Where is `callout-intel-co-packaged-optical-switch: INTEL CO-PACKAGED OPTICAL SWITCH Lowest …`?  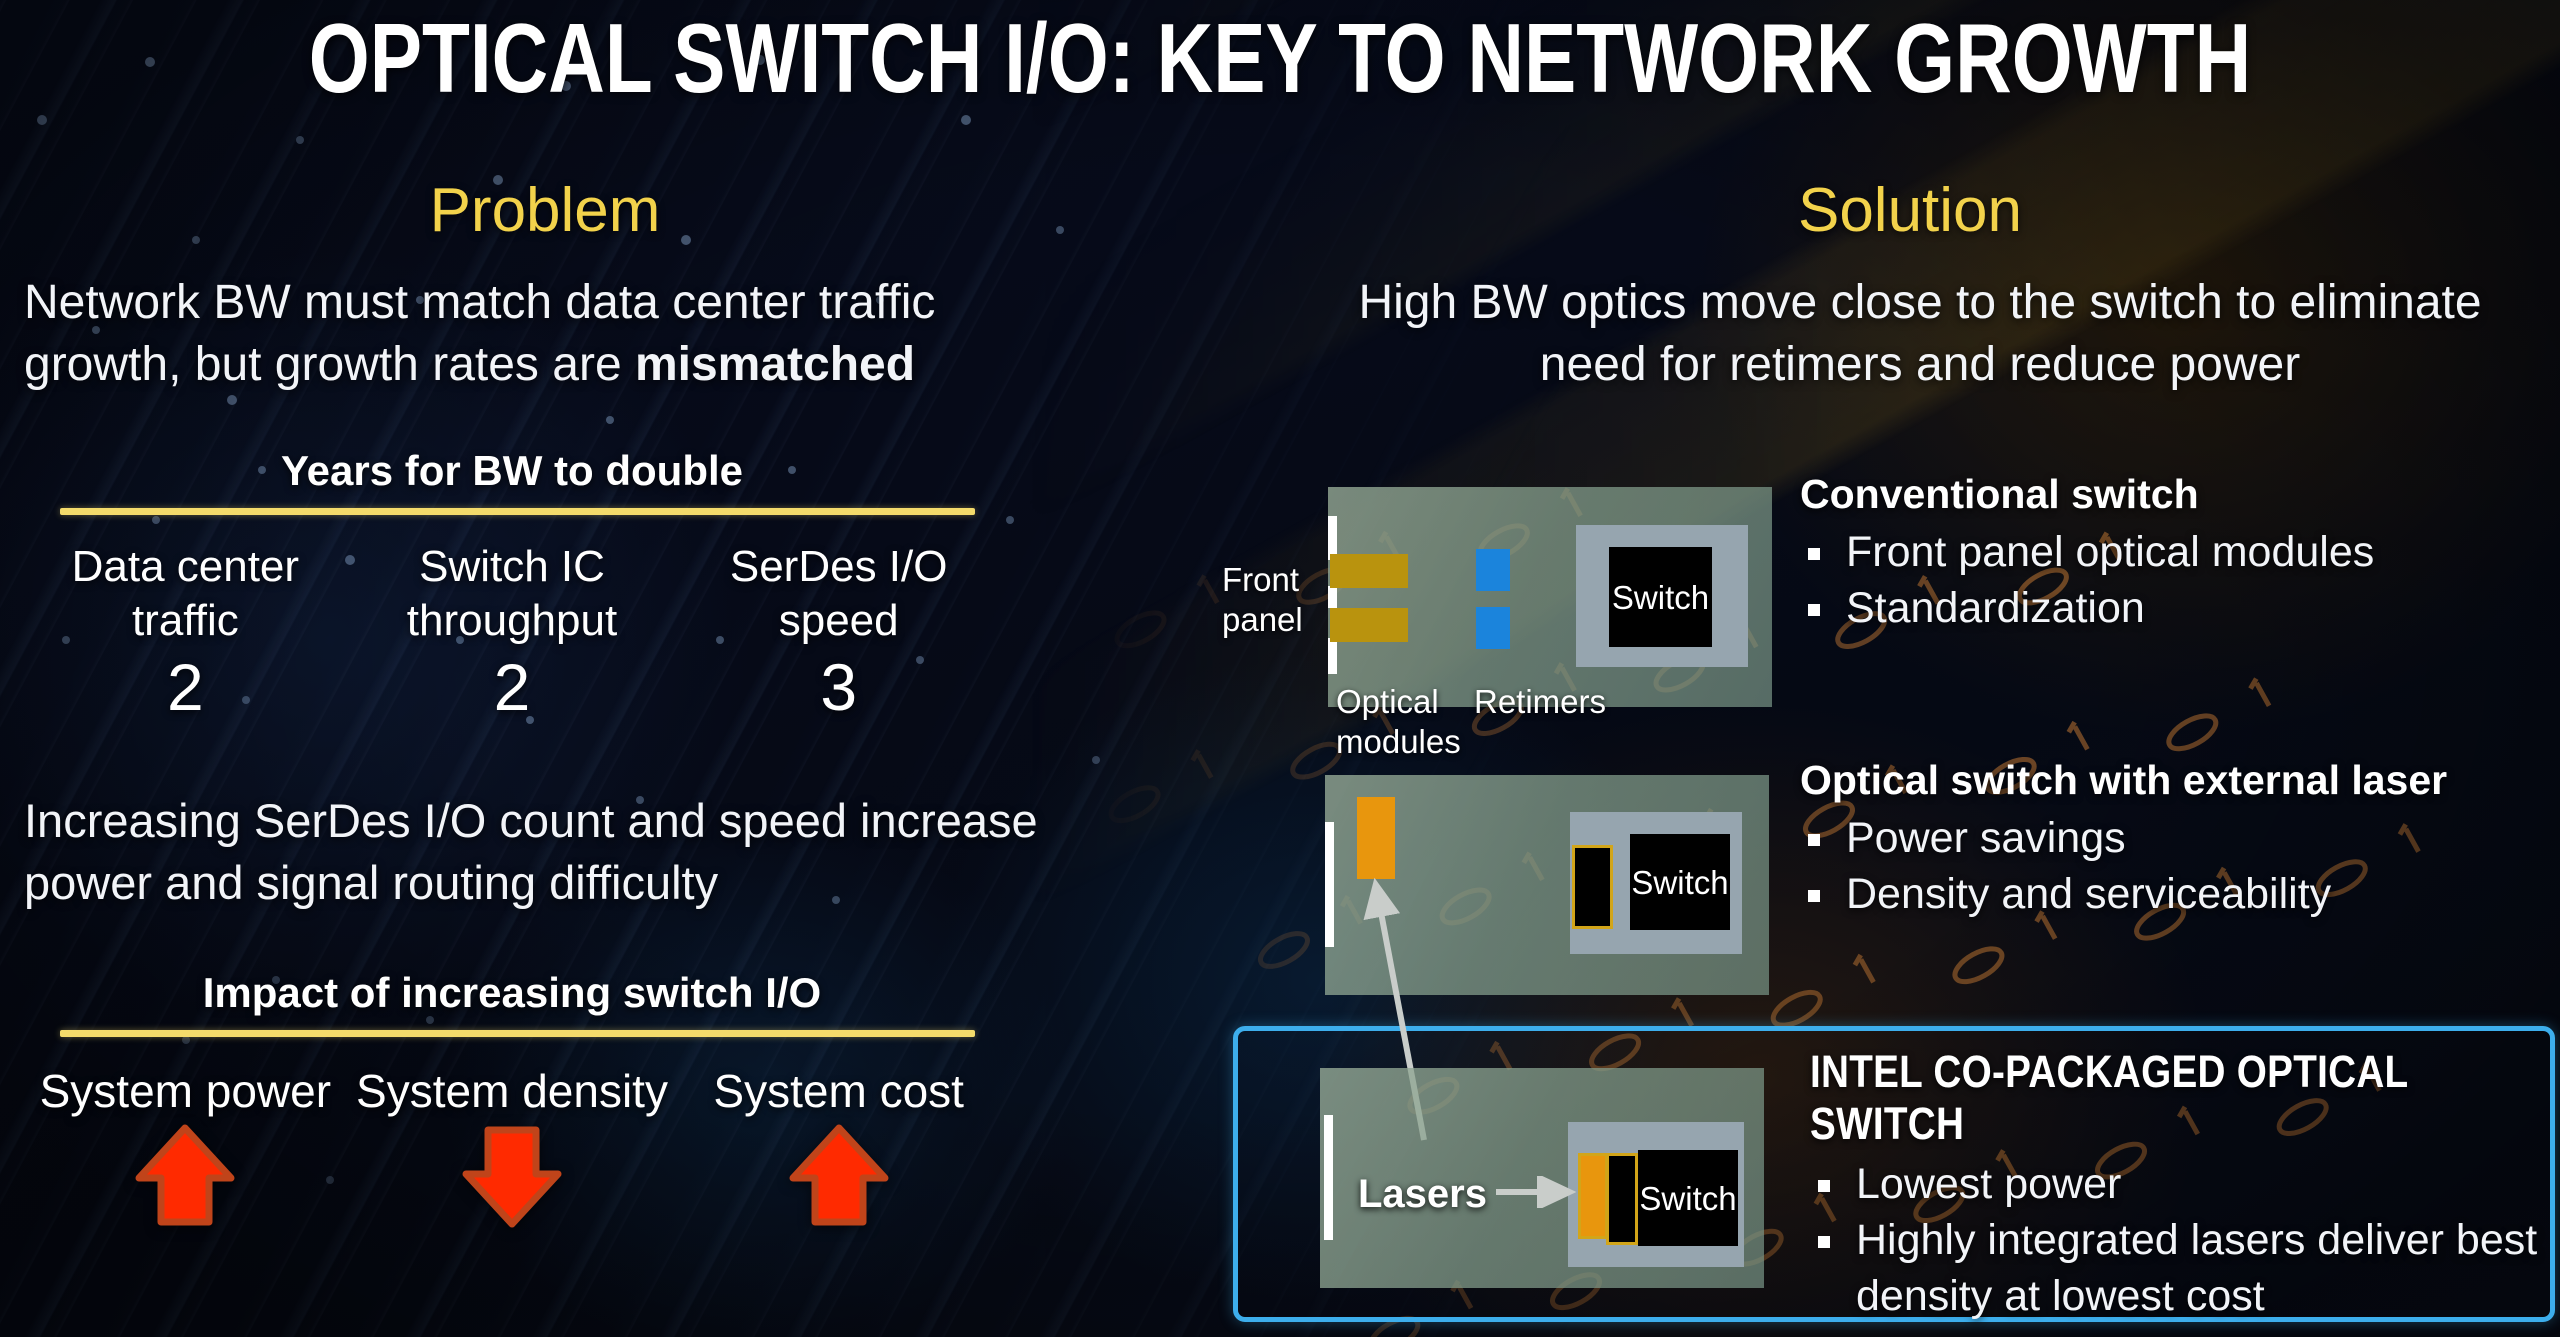
callout-intel-co-packaged-optical-switch: INTEL CO-PACKAGED OPTICAL SWITCH Lowest … is located at coordinates (2180, 1185).